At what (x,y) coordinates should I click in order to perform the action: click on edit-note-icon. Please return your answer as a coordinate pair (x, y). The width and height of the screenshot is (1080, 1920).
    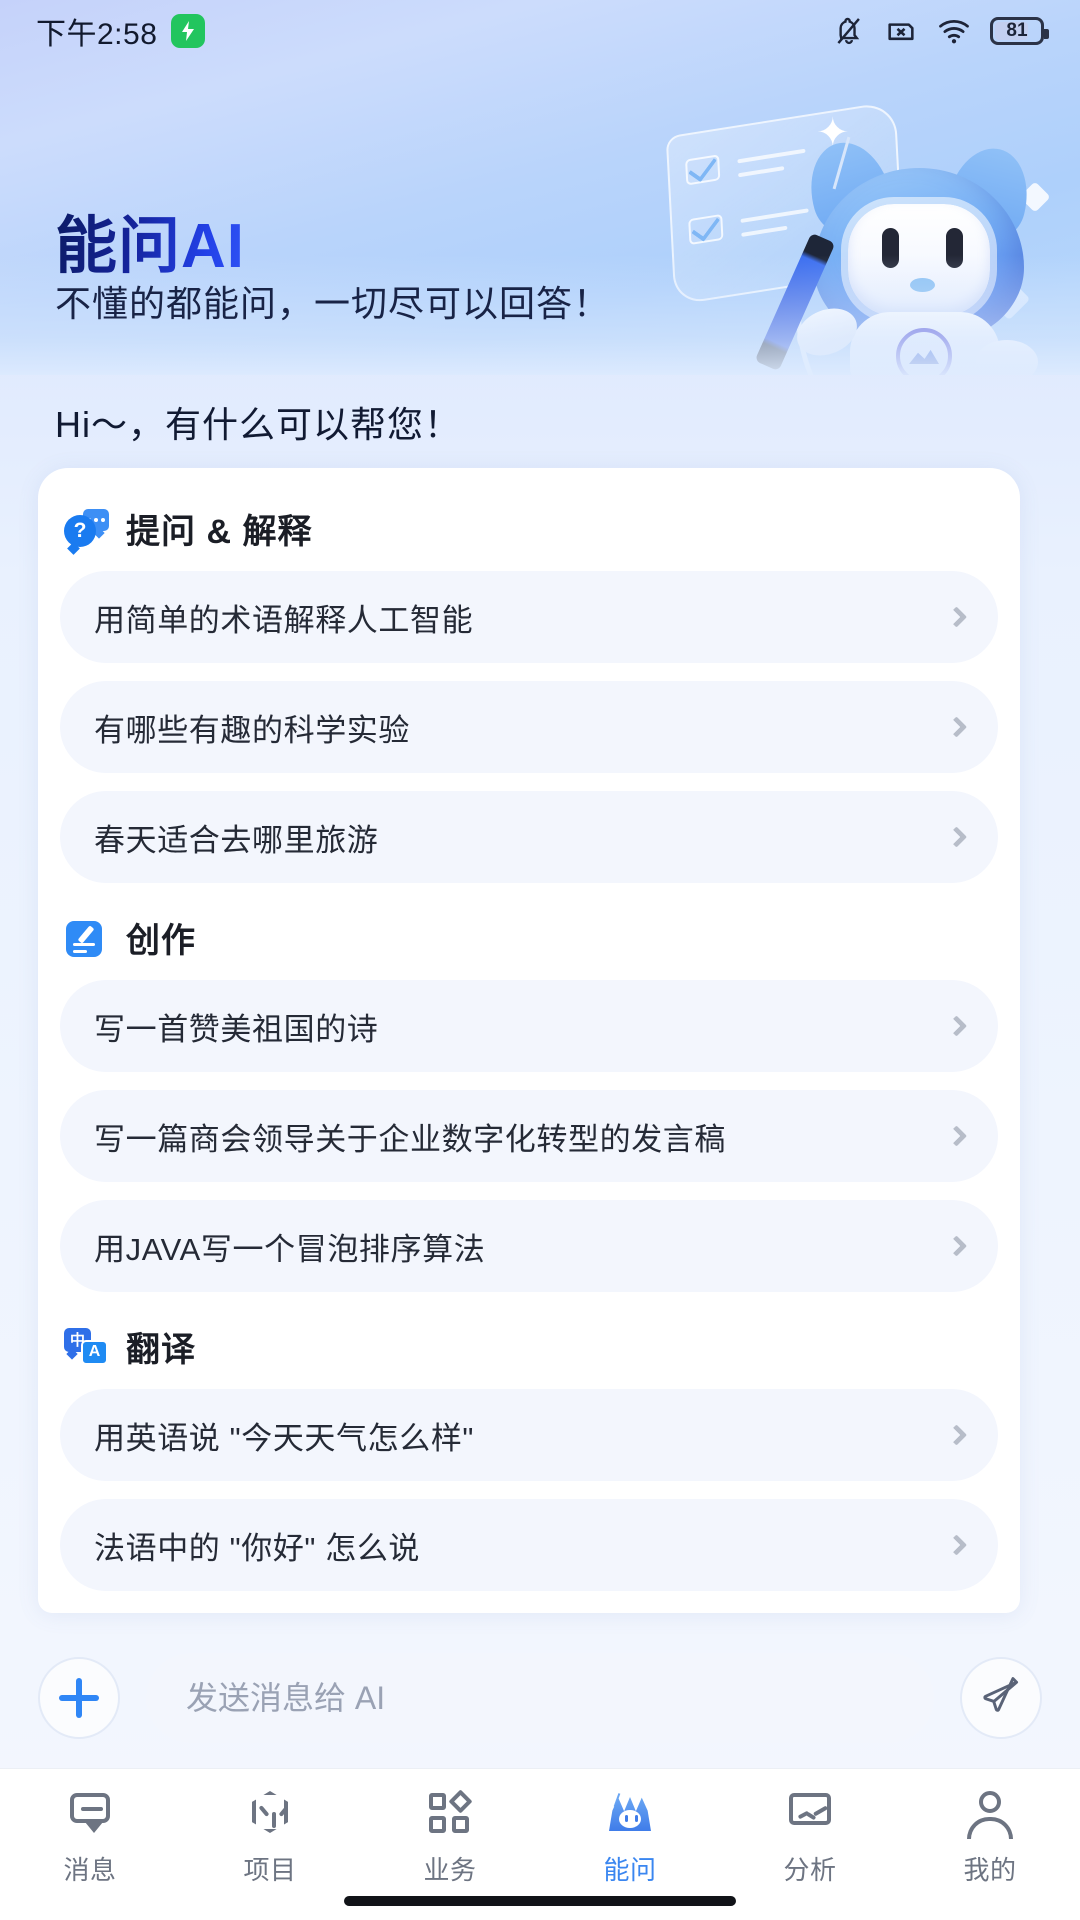
    Looking at the image, I should click on (86, 938).